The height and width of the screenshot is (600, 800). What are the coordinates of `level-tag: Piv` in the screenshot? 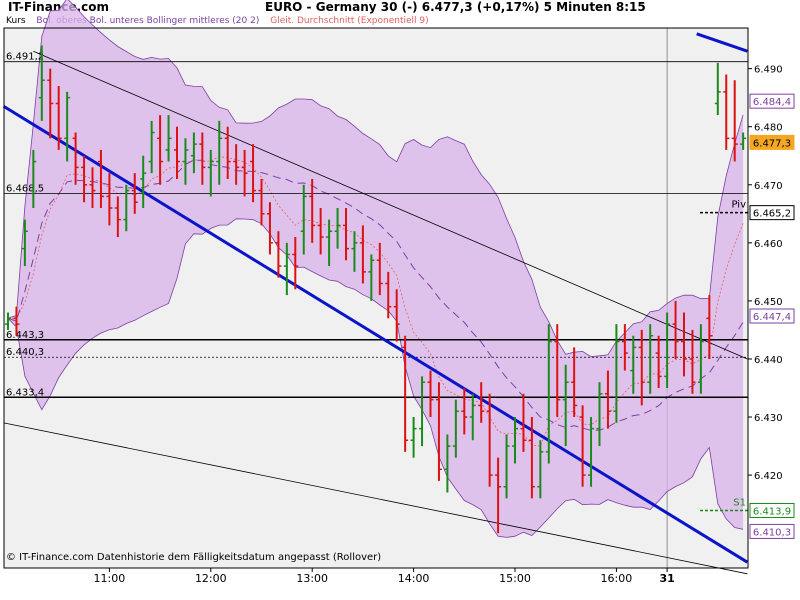 It's located at (738, 205).